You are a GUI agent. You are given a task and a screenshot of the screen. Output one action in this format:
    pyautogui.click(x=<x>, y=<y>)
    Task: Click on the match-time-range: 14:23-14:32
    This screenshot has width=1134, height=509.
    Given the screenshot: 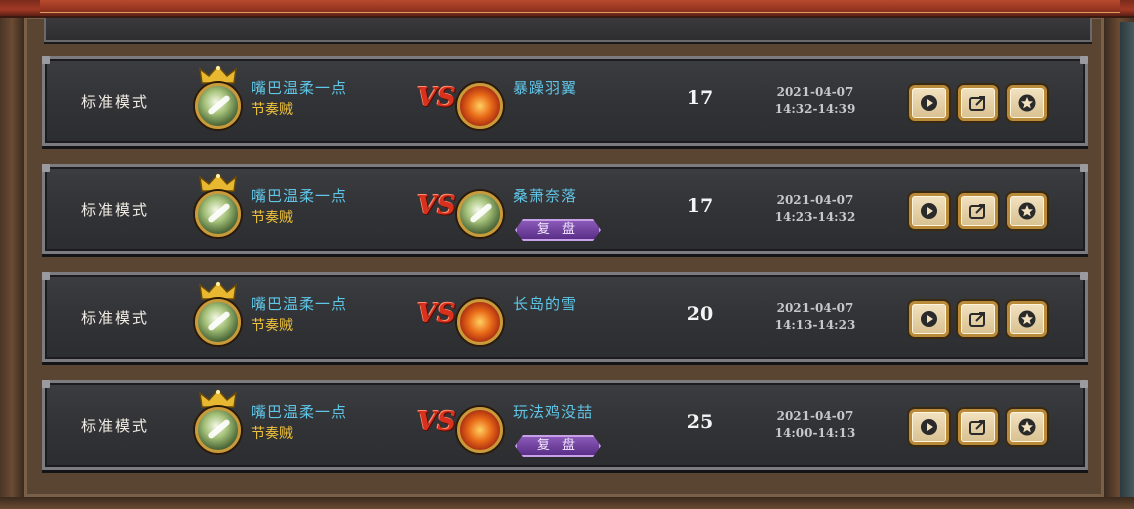 What is the action you would take?
    pyautogui.click(x=815, y=217)
    